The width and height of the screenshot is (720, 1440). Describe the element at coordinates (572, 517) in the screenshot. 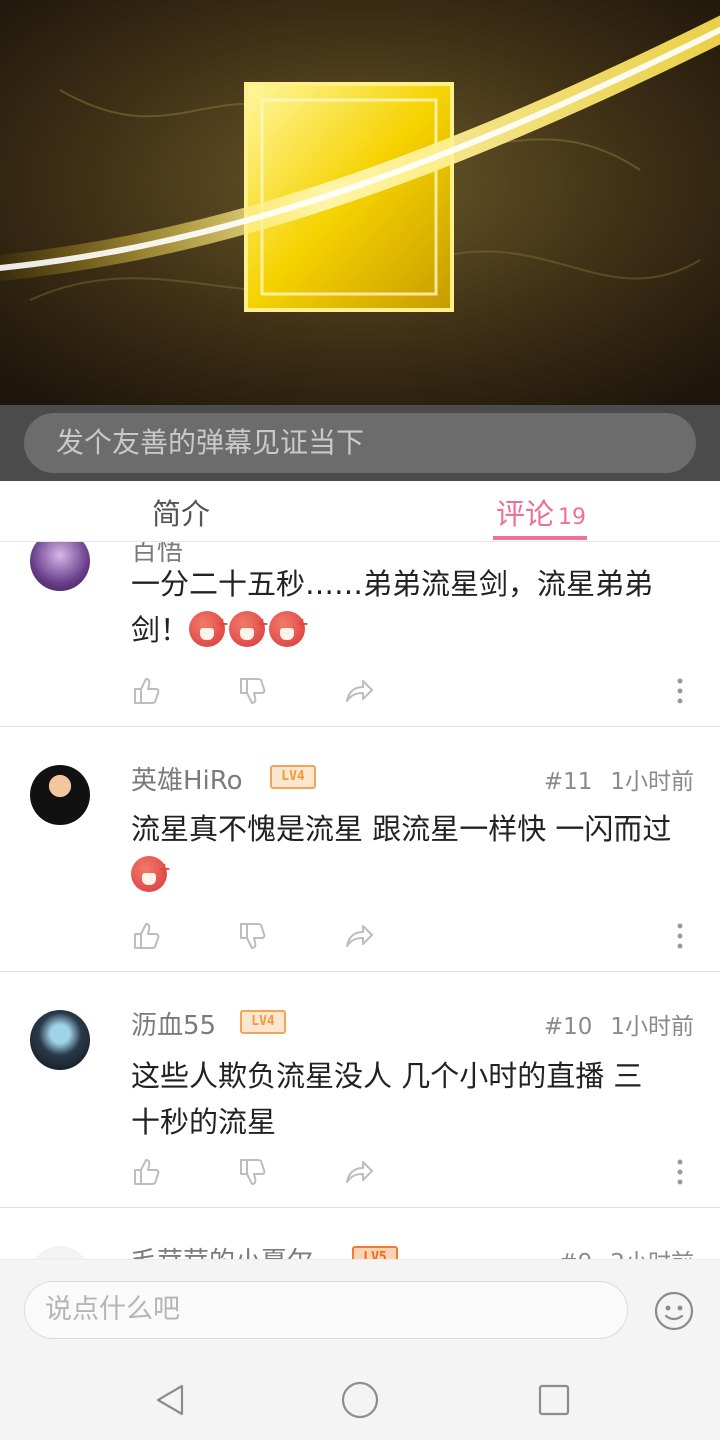

I see `tab-comments-count: 19` at that location.